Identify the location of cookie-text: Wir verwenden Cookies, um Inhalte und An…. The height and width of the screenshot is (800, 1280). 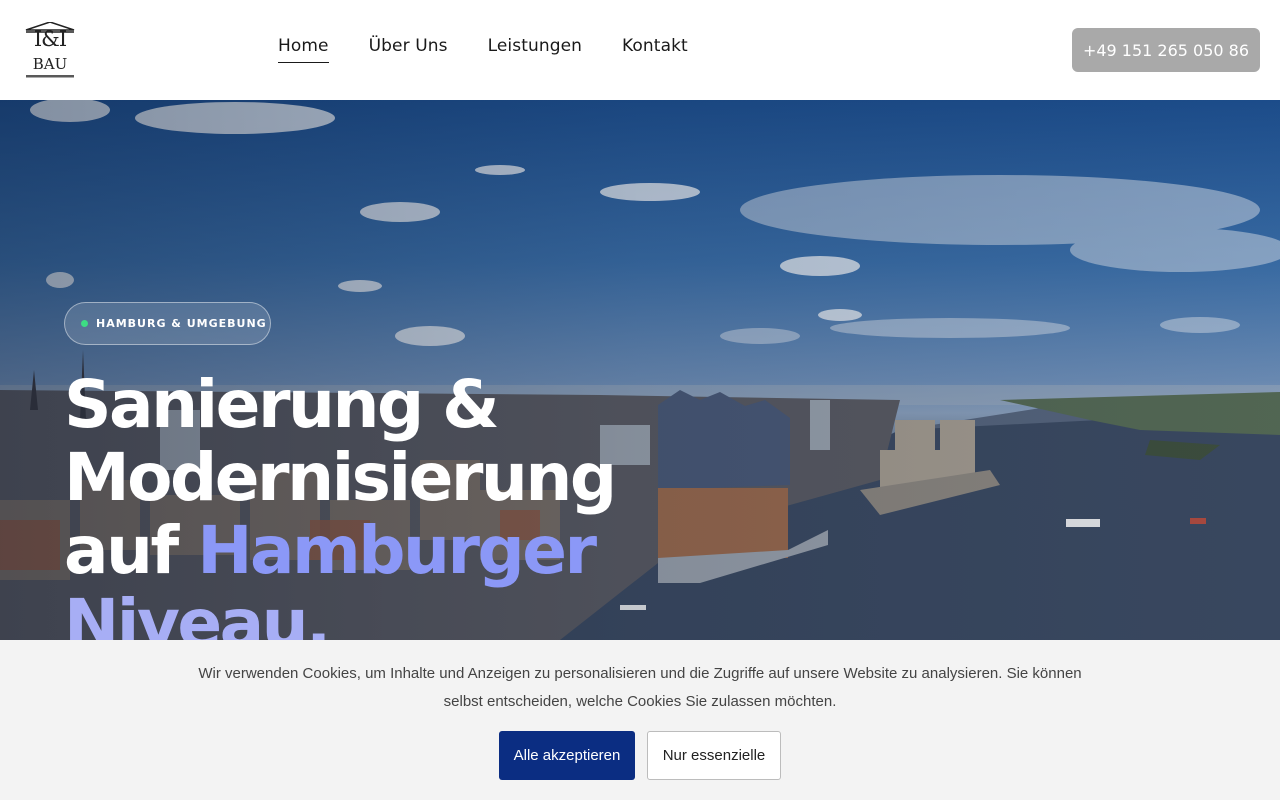
(640, 687).